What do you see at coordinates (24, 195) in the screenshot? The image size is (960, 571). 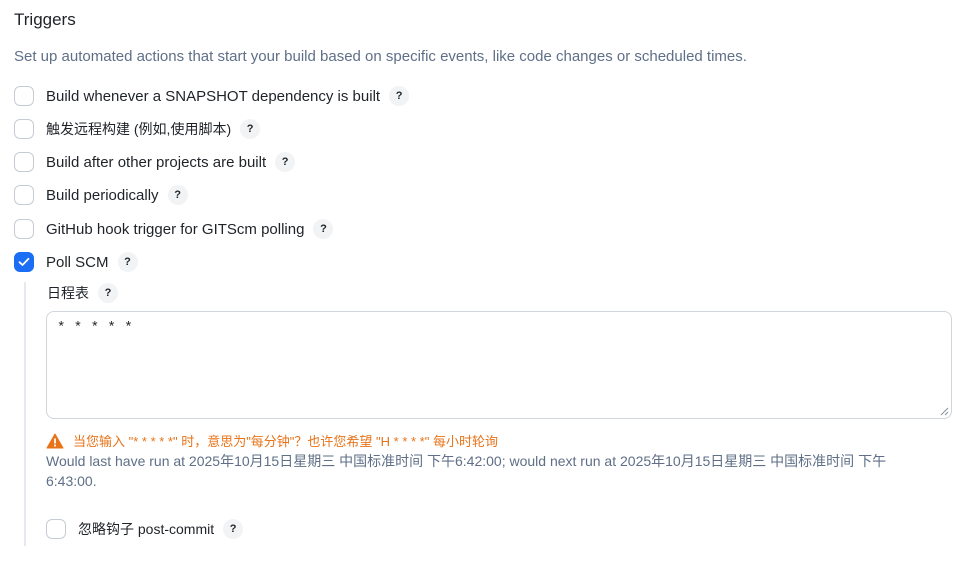 I see `build-periodically-checkbox` at bounding box center [24, 195].